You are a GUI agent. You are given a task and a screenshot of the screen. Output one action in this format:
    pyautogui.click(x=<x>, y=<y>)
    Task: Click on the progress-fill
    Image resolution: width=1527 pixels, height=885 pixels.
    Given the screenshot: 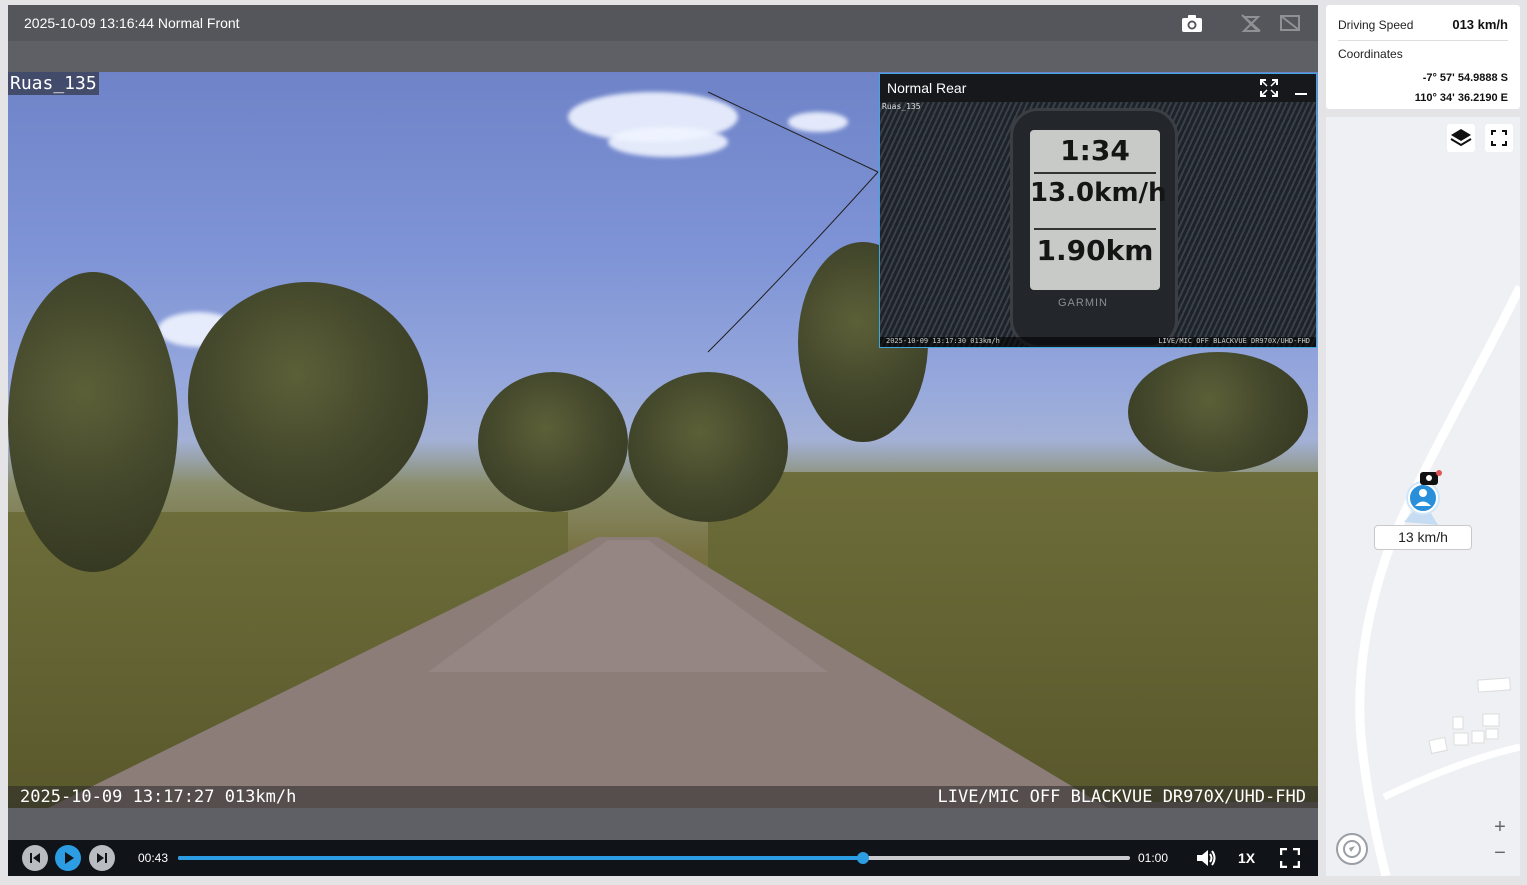 What is the action you would take?
    pyautogui.click(x=521, y=858)
    